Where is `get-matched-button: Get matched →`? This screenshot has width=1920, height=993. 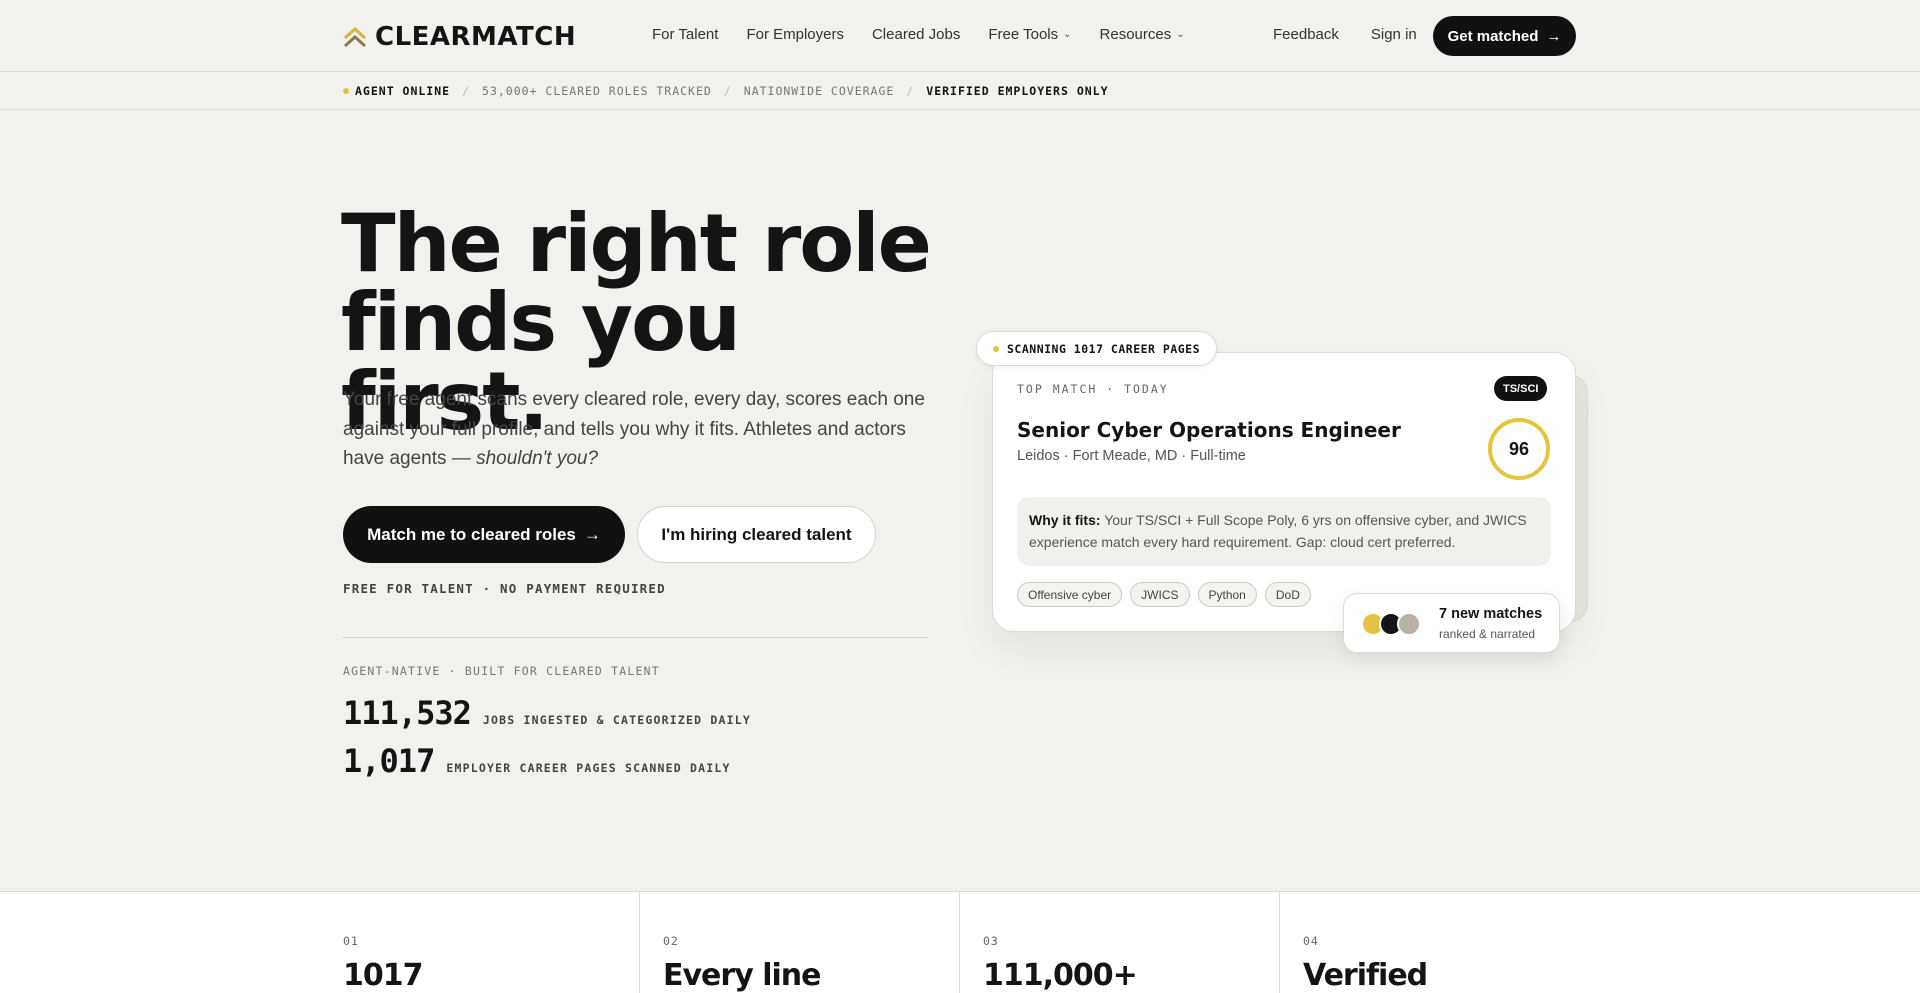 get-matched-button: Get matched → is located at coordinates (1504, 36).